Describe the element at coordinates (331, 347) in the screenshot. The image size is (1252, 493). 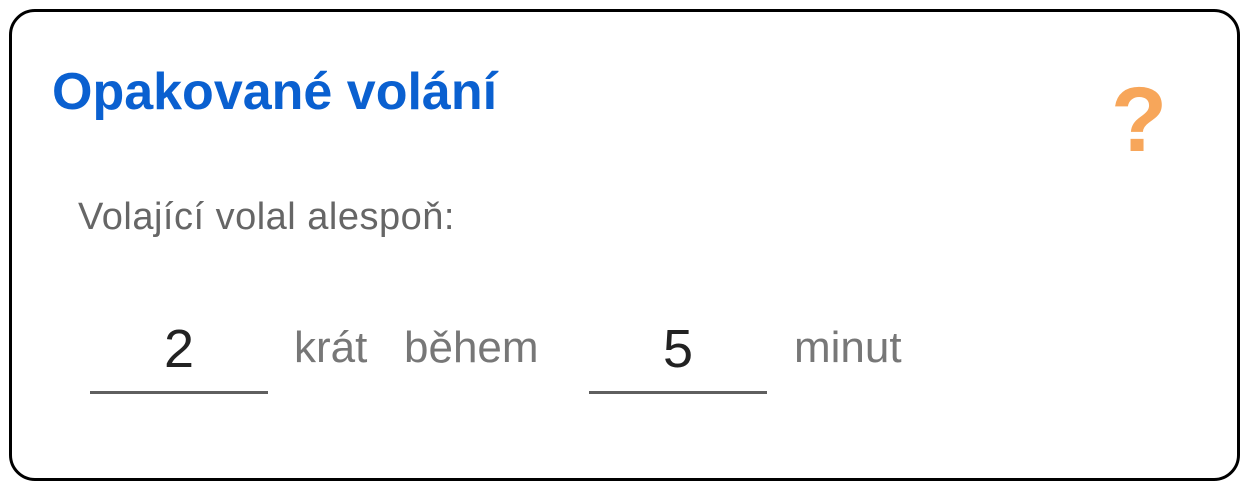
I see `times-label: krát` at that location.